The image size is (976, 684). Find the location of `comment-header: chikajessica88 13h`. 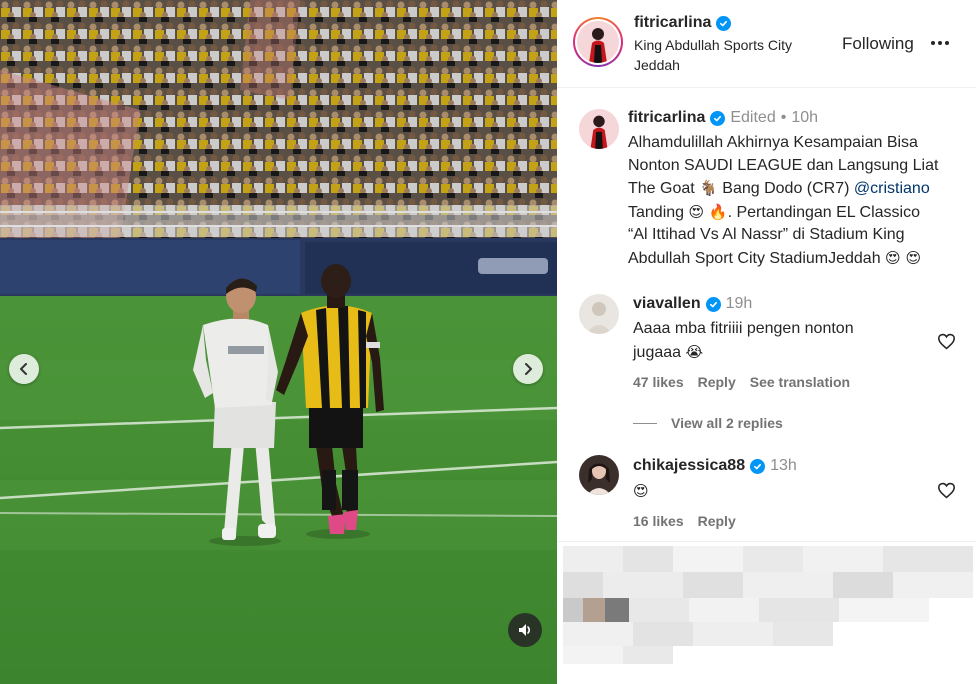

comment-header: chikajessica88 13h is located at coordinates (715, 466).